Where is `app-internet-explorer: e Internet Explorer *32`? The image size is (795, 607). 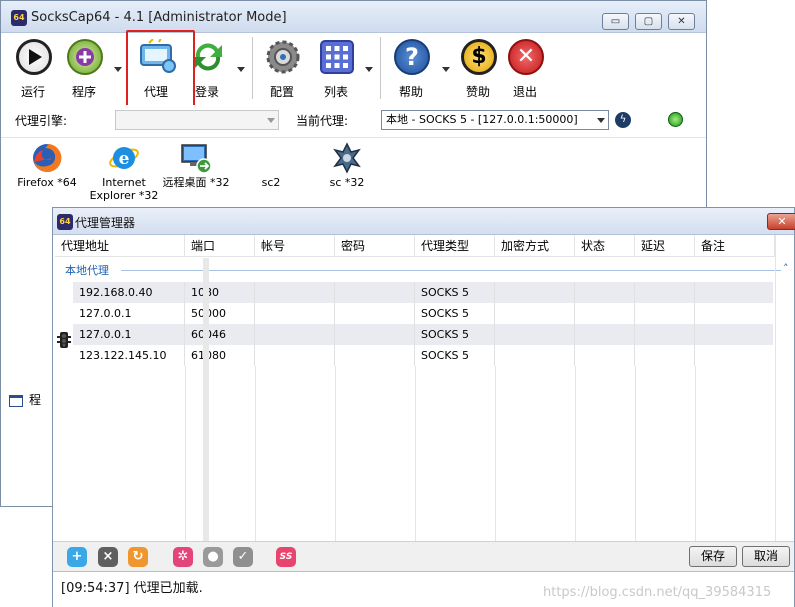
app-internet-explorer: e Internet Explorer *32 is located at coordinates (124, 173).